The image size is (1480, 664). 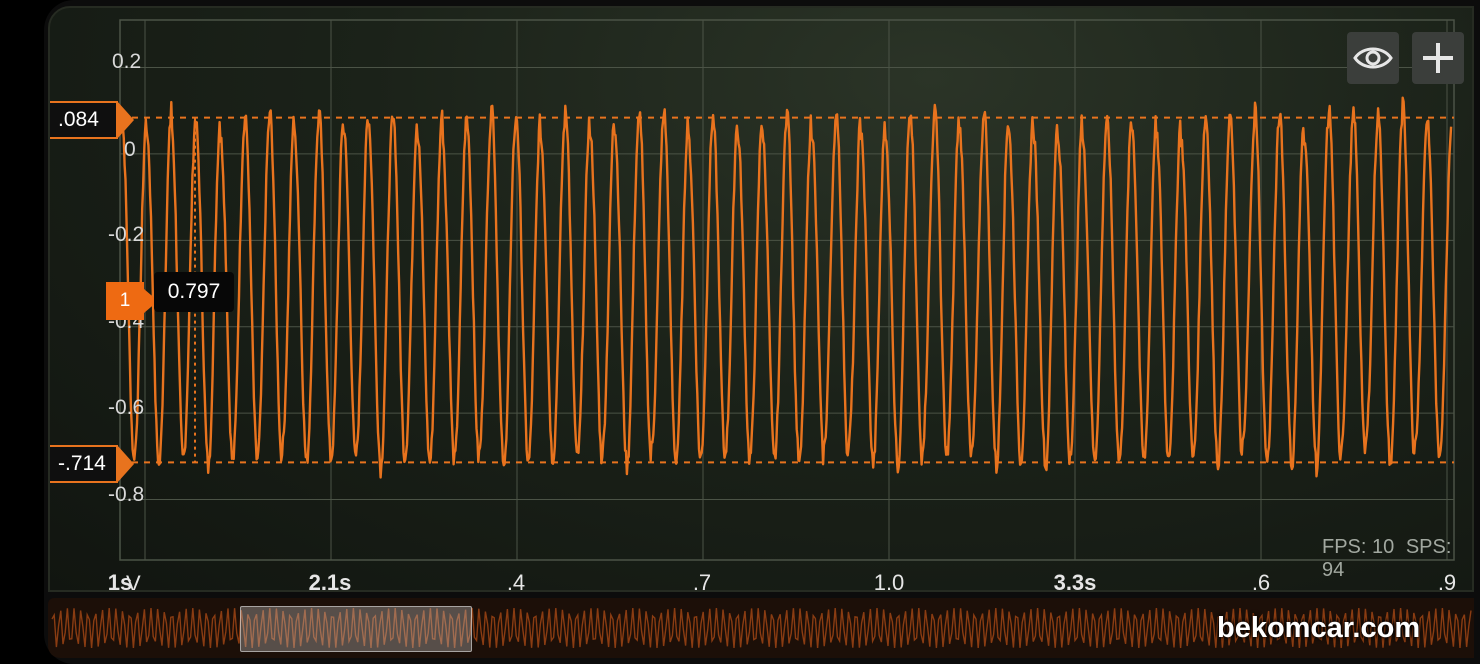 What do you see at coordinates (126, 407) in the screenshot?
I see `y-tick: -0.6` at bounding box center [126, 407].